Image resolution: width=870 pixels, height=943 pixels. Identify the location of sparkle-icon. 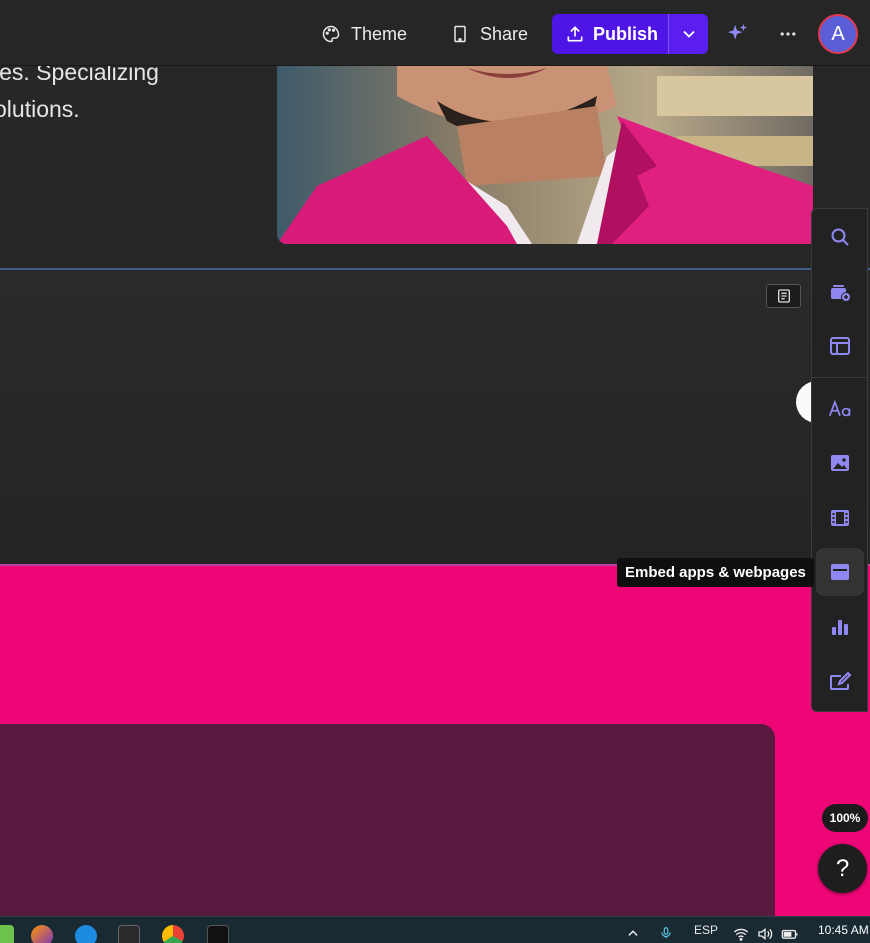
(737, 31).